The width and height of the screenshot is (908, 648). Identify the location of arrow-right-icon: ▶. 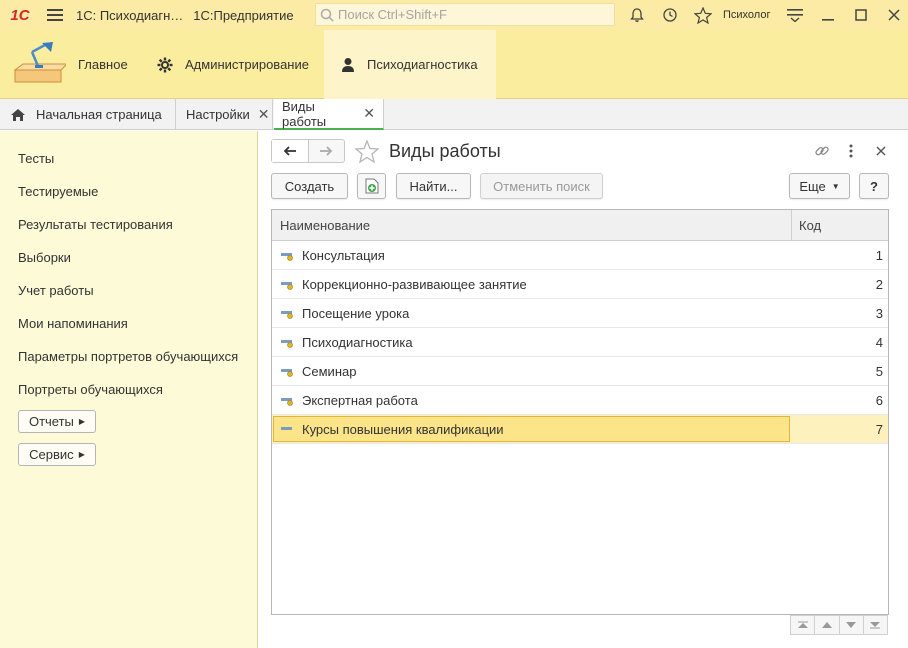
(81, 454).